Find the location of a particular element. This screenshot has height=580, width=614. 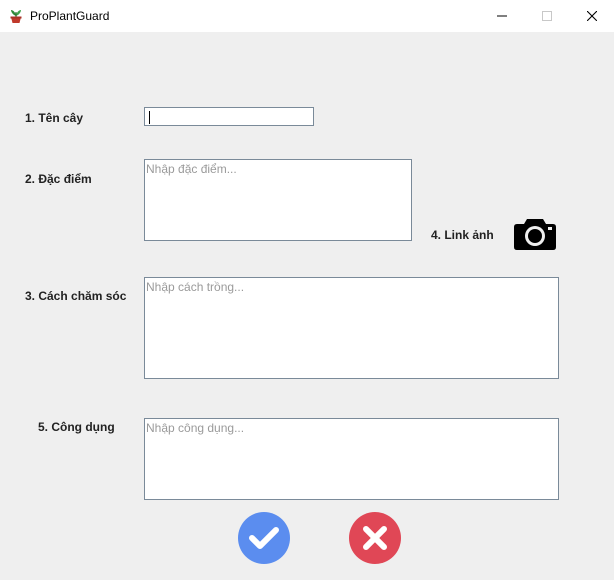

confirm-button is located at coordinates (264, 538).